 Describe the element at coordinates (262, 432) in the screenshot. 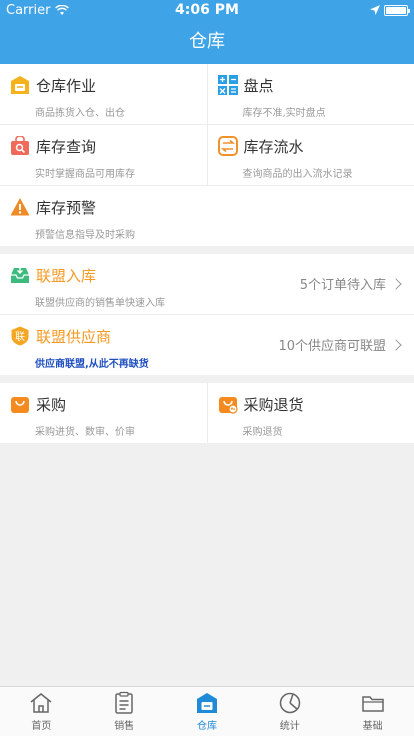

I see `purchase-return-sub: 采购退货` at that location.